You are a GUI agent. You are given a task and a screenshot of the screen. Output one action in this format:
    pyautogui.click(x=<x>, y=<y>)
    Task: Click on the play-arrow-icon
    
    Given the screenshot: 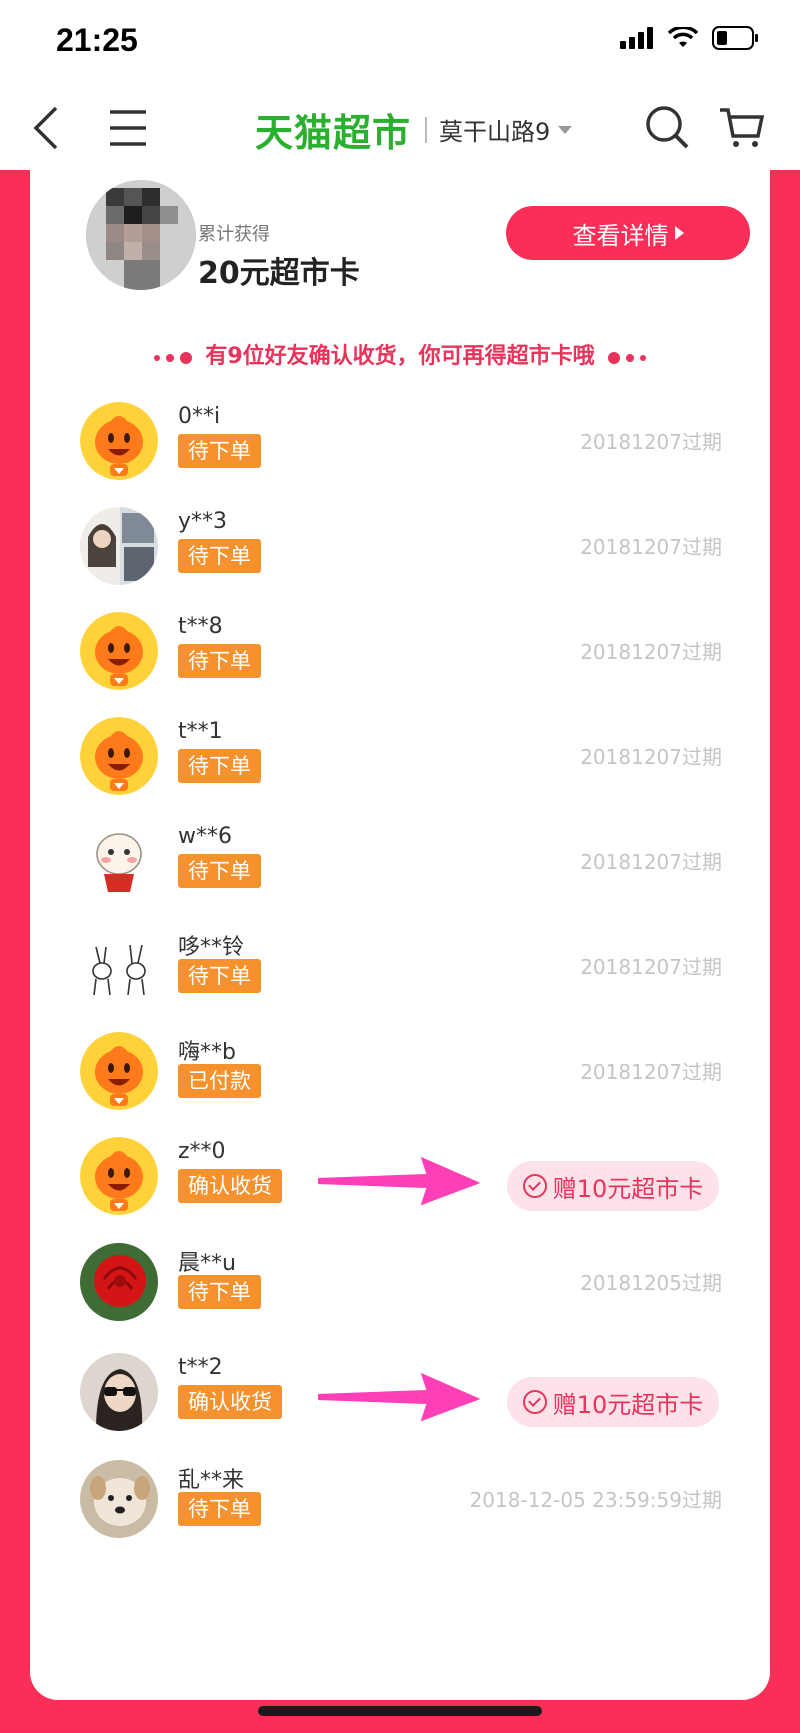 What is the action you would take?
    pyautogui.click(x=679, y=233)
    